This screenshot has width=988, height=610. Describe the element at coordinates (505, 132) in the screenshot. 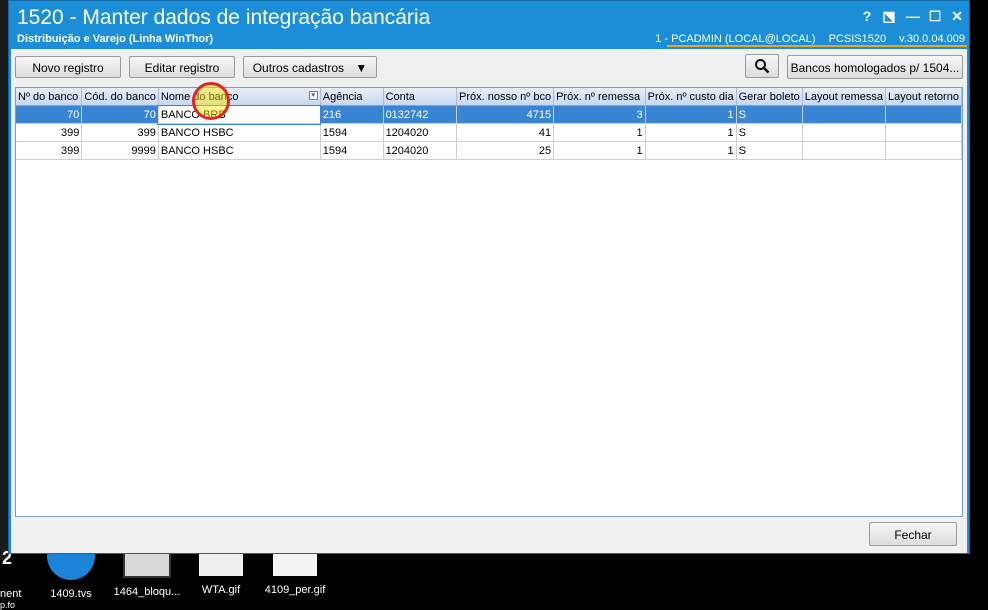

I see `cell: 41` at that location.